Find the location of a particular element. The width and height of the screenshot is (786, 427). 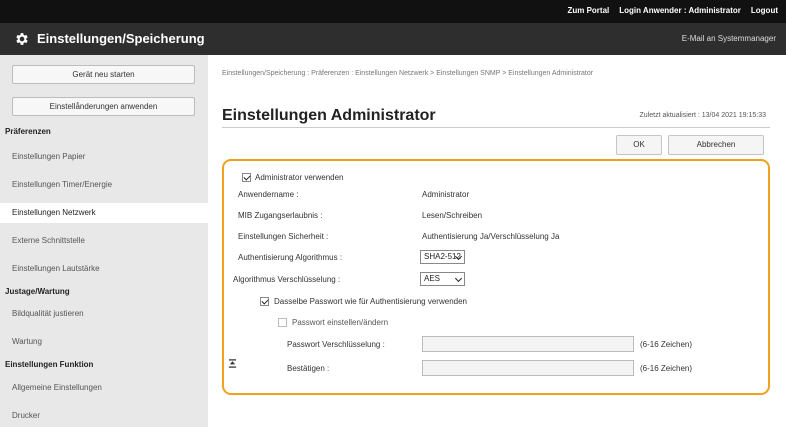

password-encryption-label: Passwort Verschlüsselung : is located at coordinates (336, 344).